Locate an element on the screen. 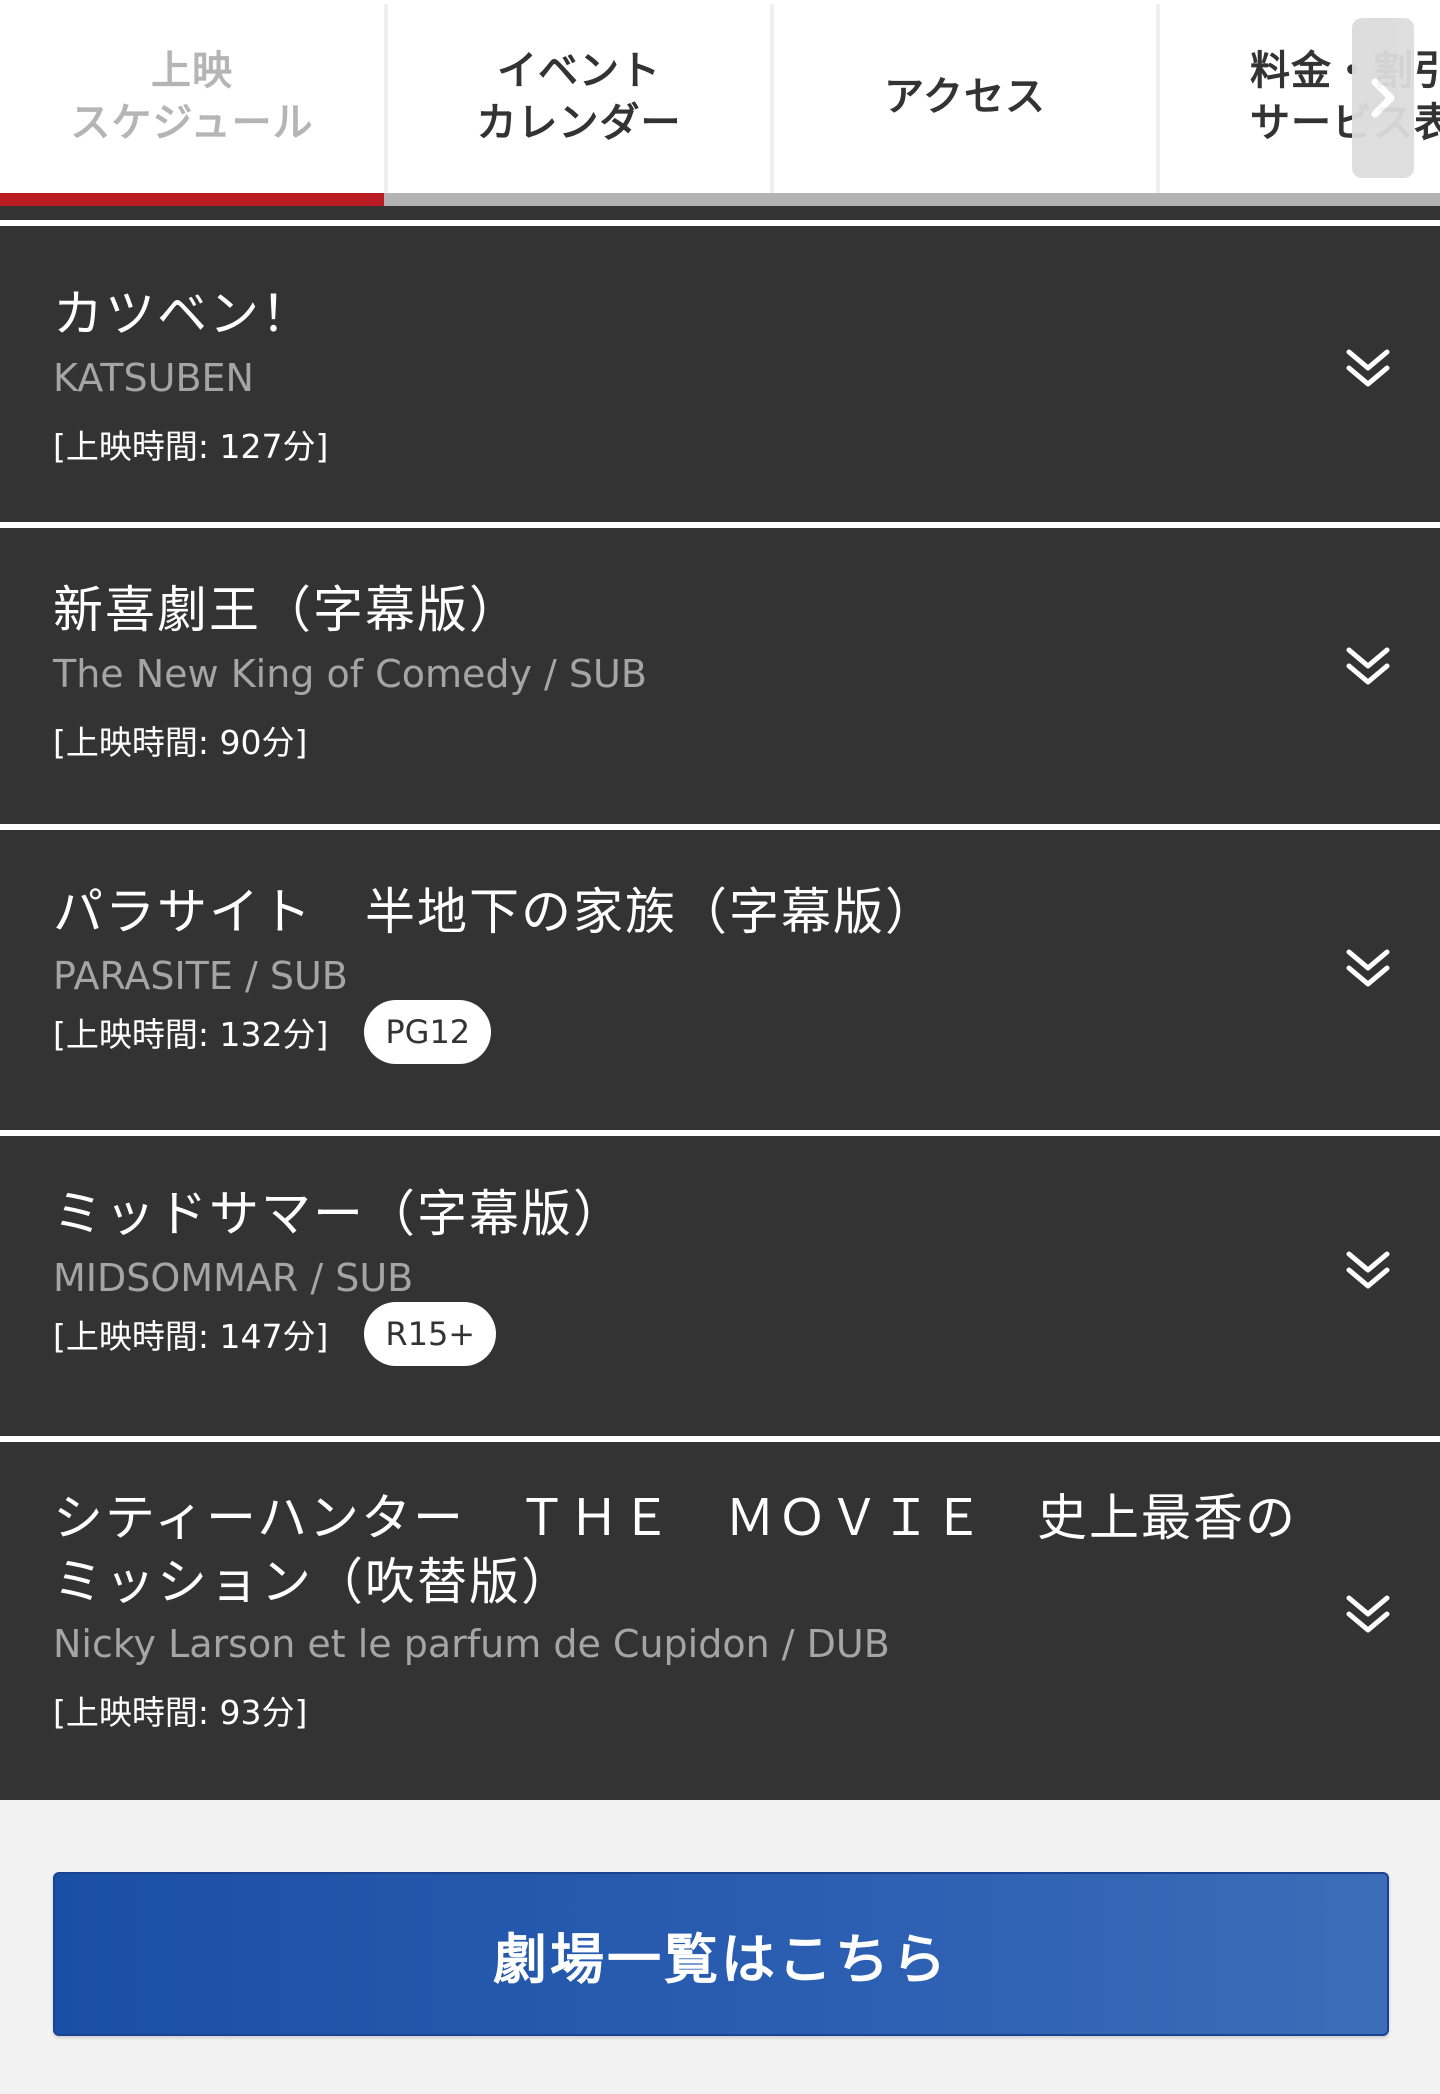 This screenshot has width=1440, height=2094. tab-bar: 上映 スケジュール イベント カレンダー アクセス 料金・割引 サービス表 is located at coordinates (720, 103).